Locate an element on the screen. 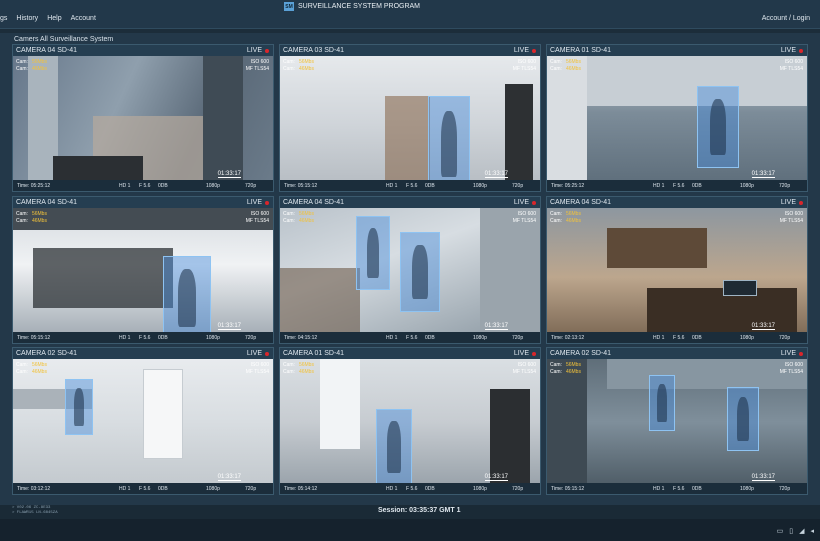 The width and height of the screenshot is (820, 541). tray-network-icon: ▯ is located at coordinates (791, 531).